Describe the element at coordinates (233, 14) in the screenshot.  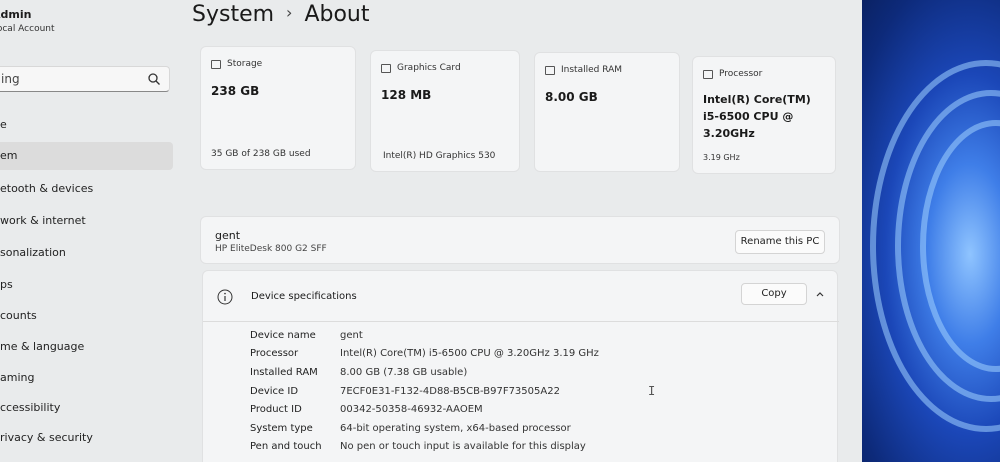
I see `breadcrumb-section: System` at that location.